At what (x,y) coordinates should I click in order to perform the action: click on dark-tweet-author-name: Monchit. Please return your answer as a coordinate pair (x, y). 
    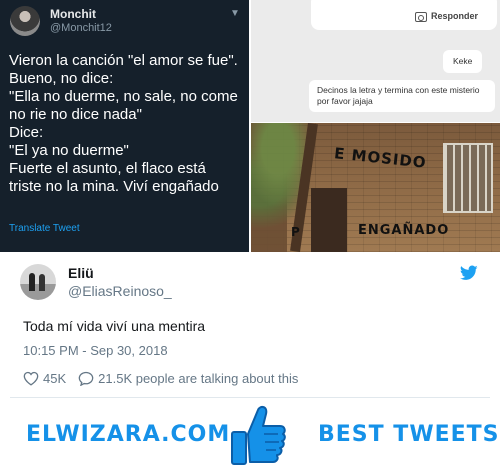
    Looking at the image, I should click on (73, 14).